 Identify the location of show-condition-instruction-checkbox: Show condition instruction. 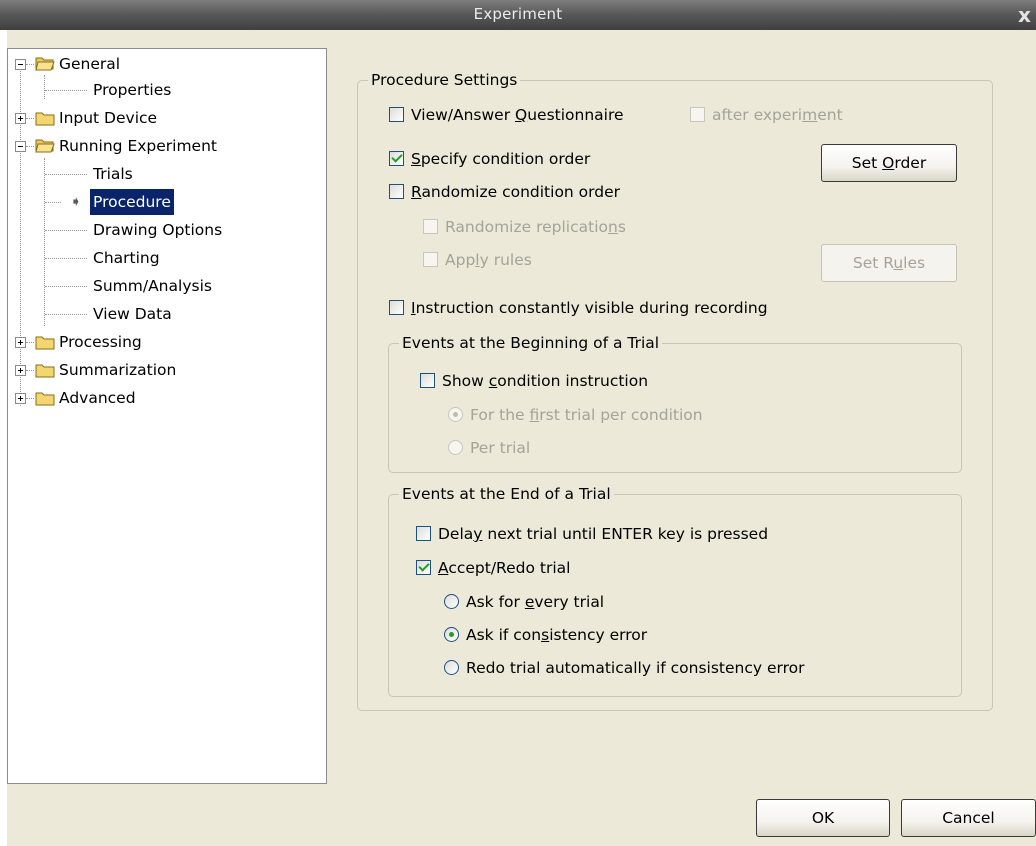
(570, 381).